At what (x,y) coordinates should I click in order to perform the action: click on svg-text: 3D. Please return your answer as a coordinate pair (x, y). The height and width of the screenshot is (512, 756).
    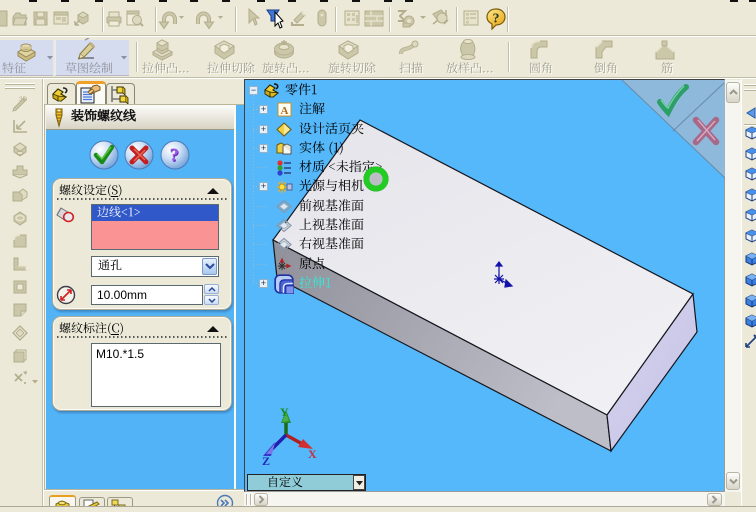
    Looking at the image, I should click on (23, 99).